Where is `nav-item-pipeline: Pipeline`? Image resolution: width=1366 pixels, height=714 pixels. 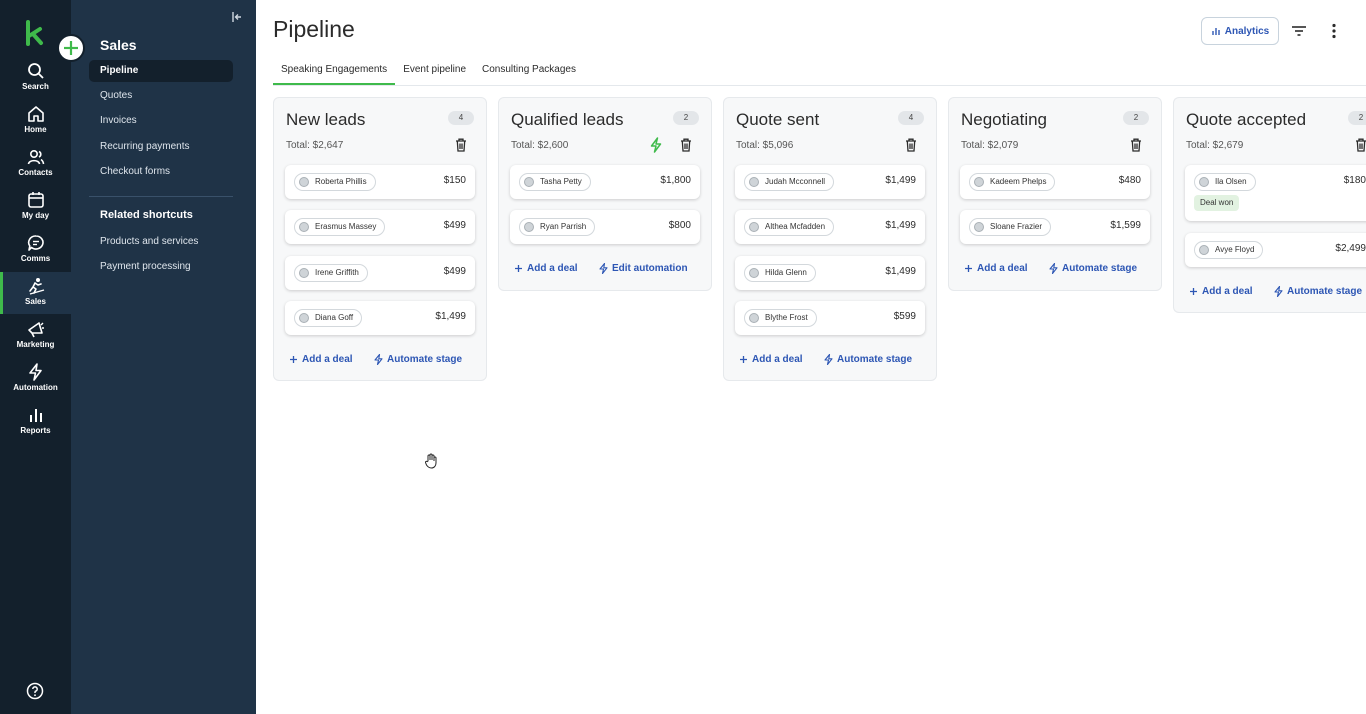
nav-item-pipeline: Pipeline is located at coordinates (161, 71).